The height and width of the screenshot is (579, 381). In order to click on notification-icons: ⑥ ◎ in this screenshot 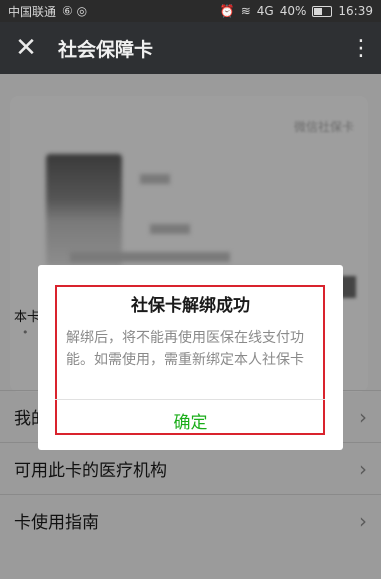, I will do `click(75, 11)`.